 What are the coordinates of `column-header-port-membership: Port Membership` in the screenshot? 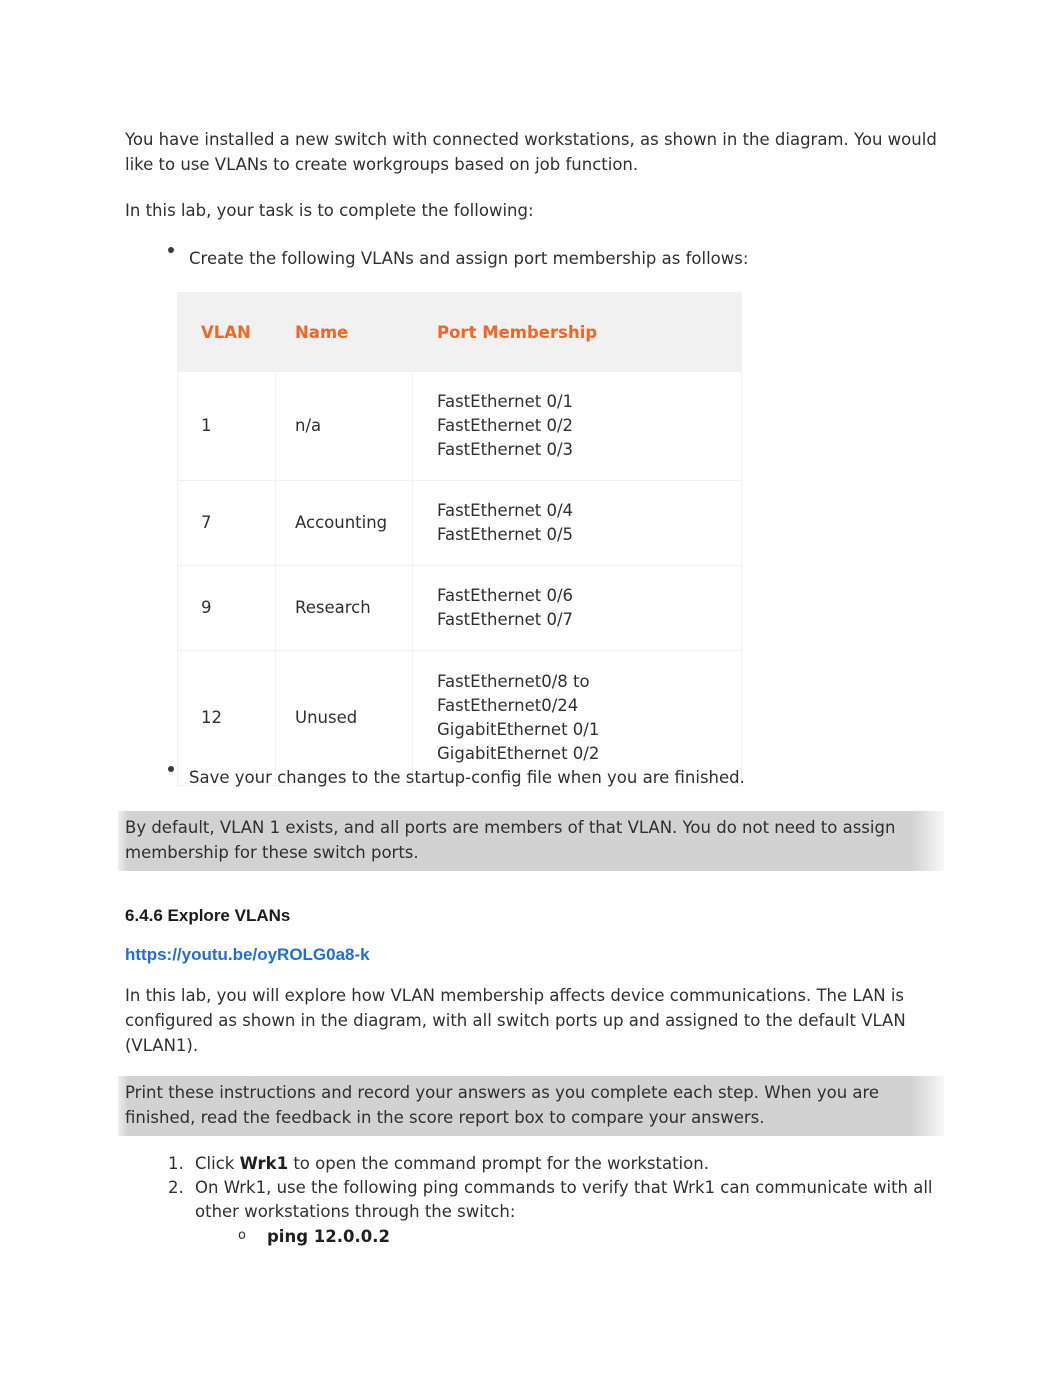 It's located at (577, 332).